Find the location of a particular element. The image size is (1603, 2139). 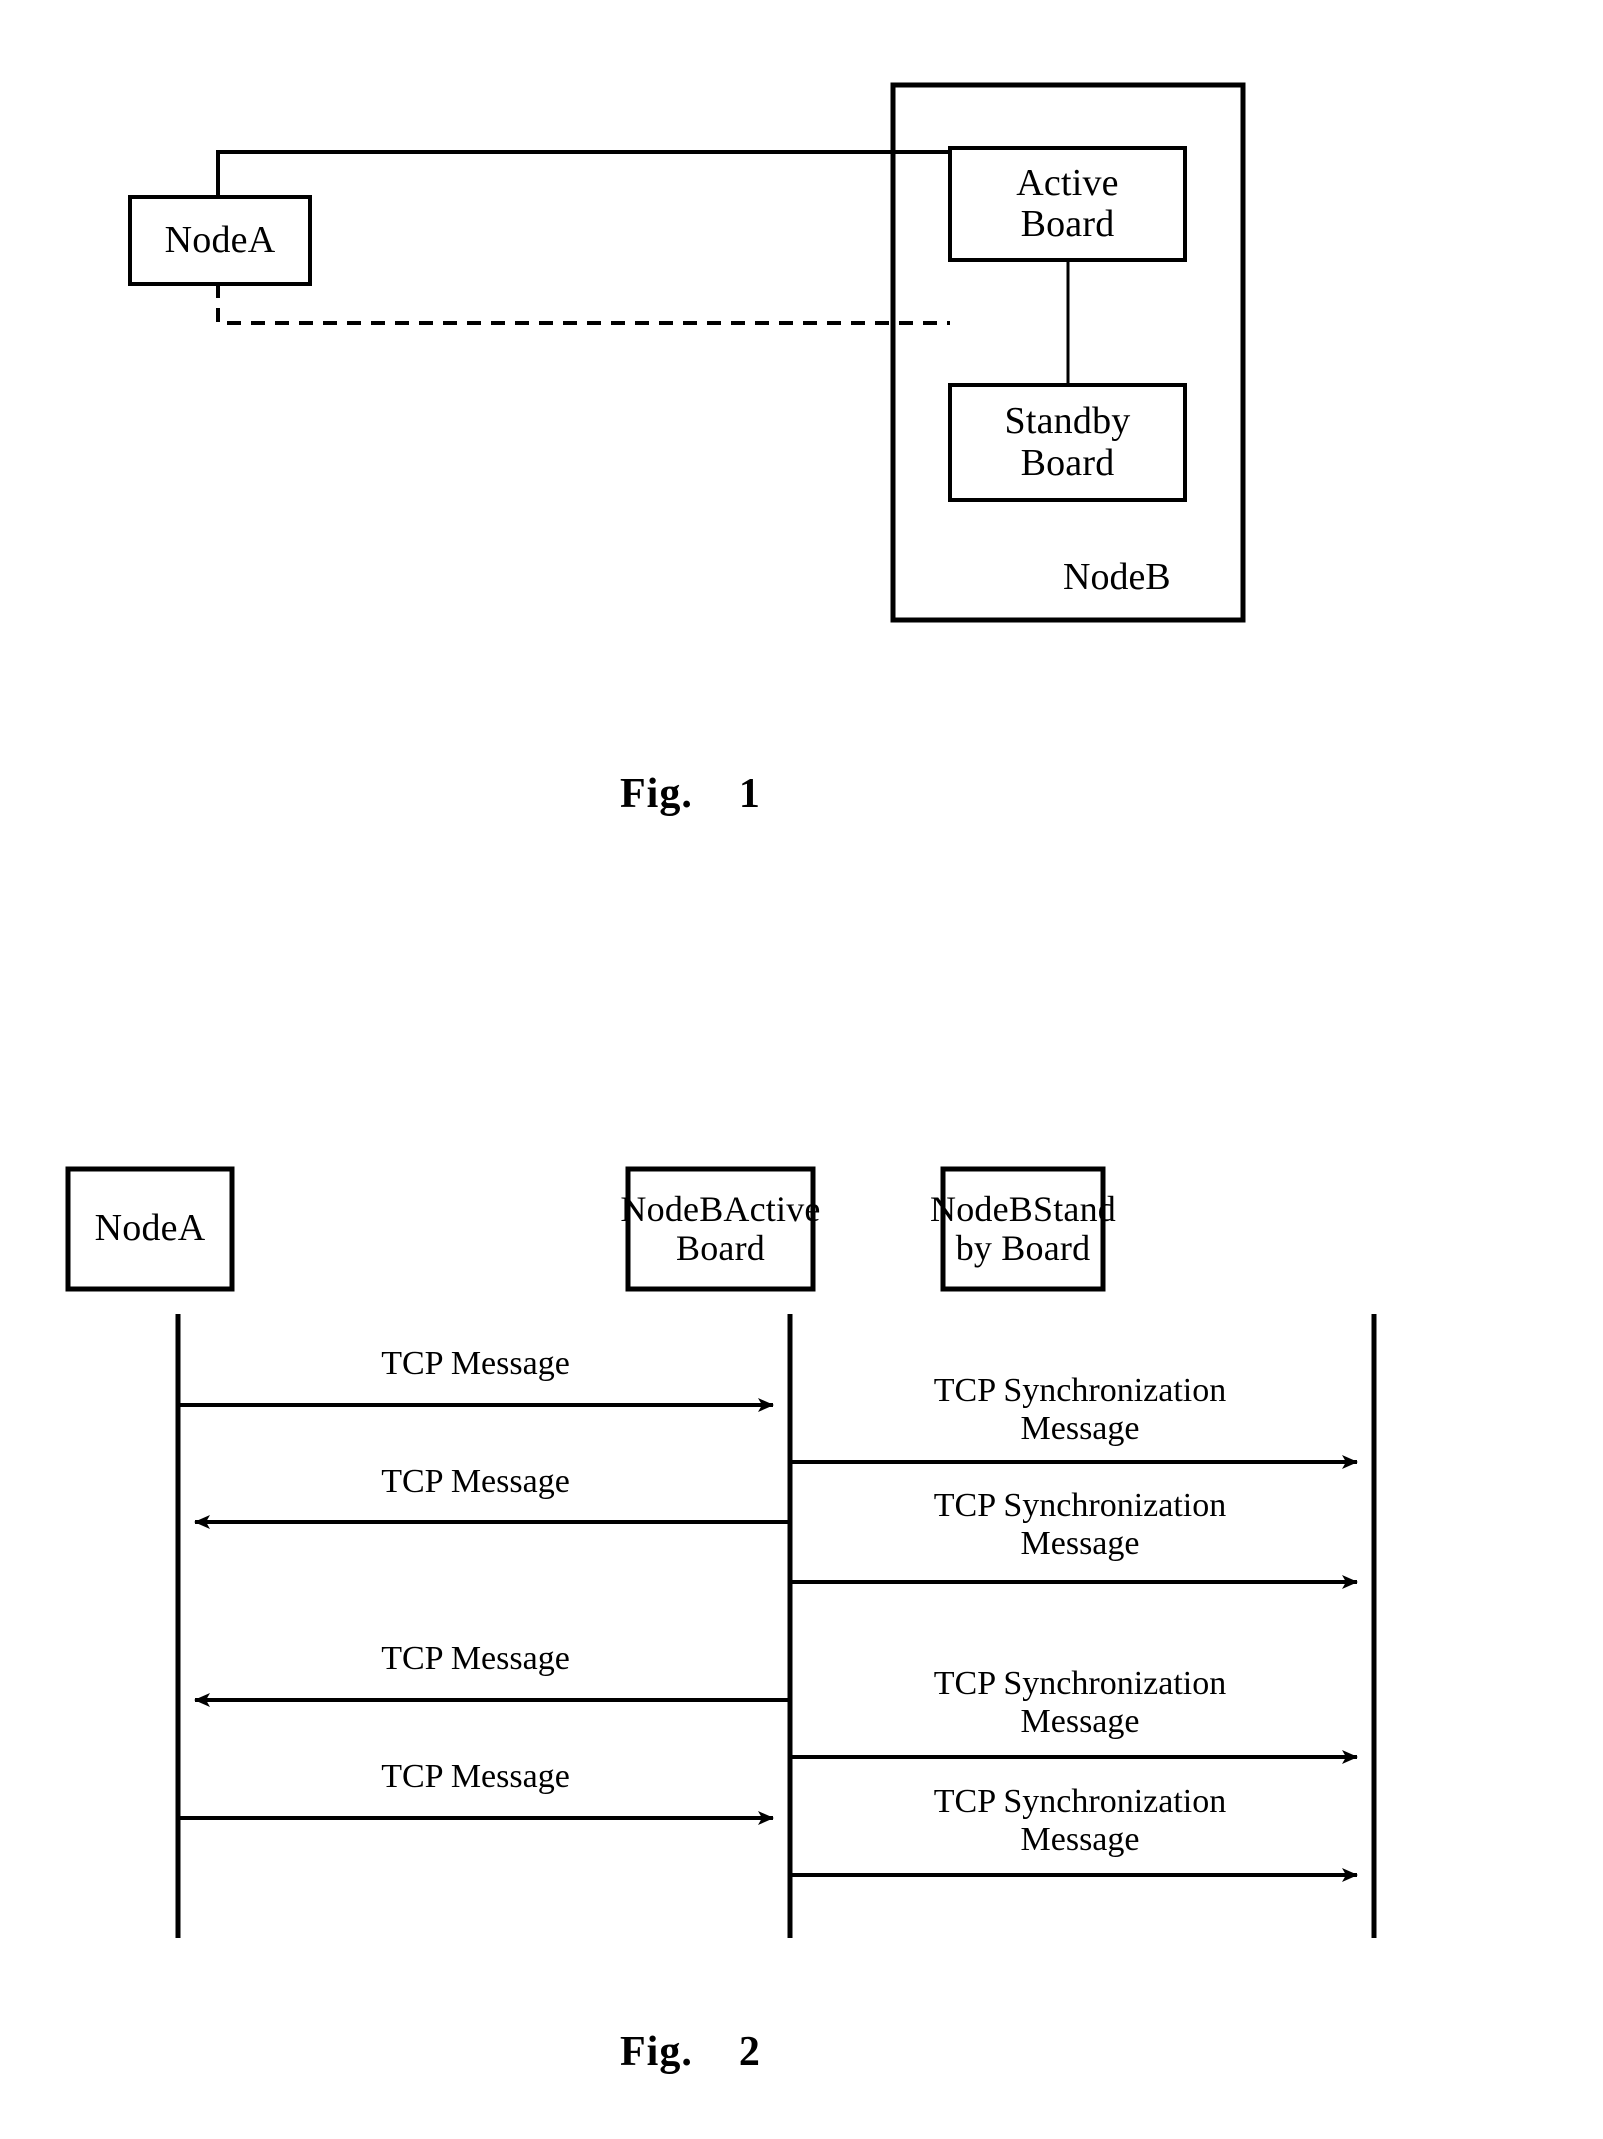

message-label-tcp-message-2: TCP Message is located at coordinates (475, 1481).